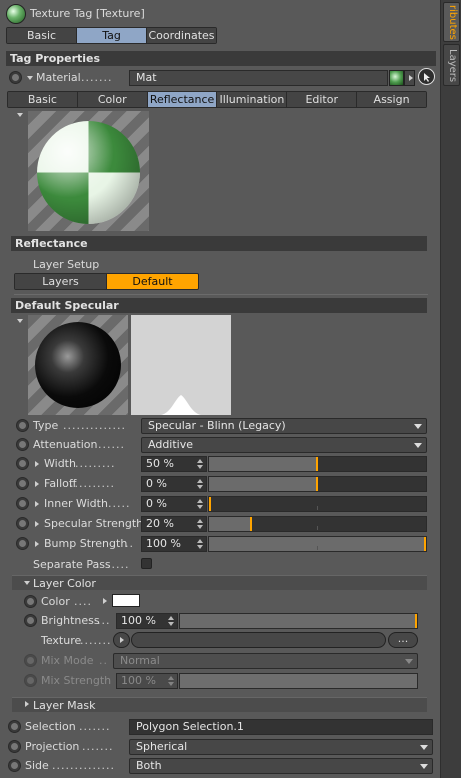 The image size is (461, 778). What do you see at coordinates (174, 524) in the screenshot?
I see `specular-strength-input: 20 %` at bounding box center [174, 524].